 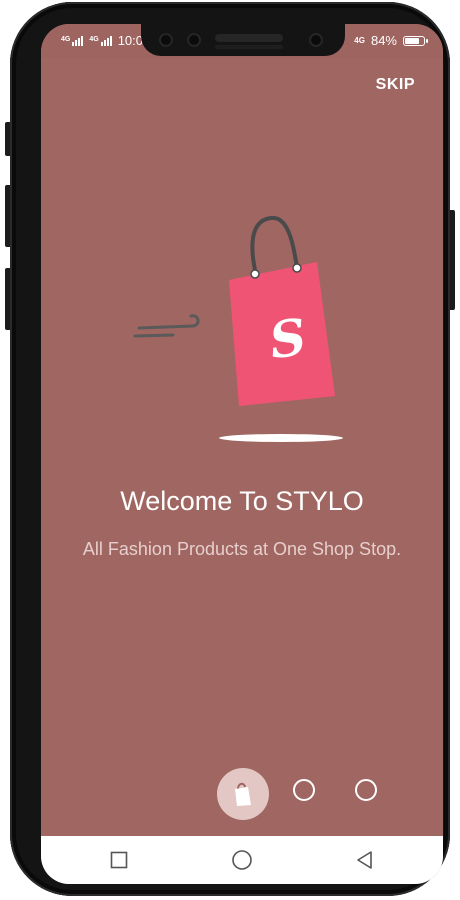 I want to click on back-triangle-icon, so click(x=364, y=860).